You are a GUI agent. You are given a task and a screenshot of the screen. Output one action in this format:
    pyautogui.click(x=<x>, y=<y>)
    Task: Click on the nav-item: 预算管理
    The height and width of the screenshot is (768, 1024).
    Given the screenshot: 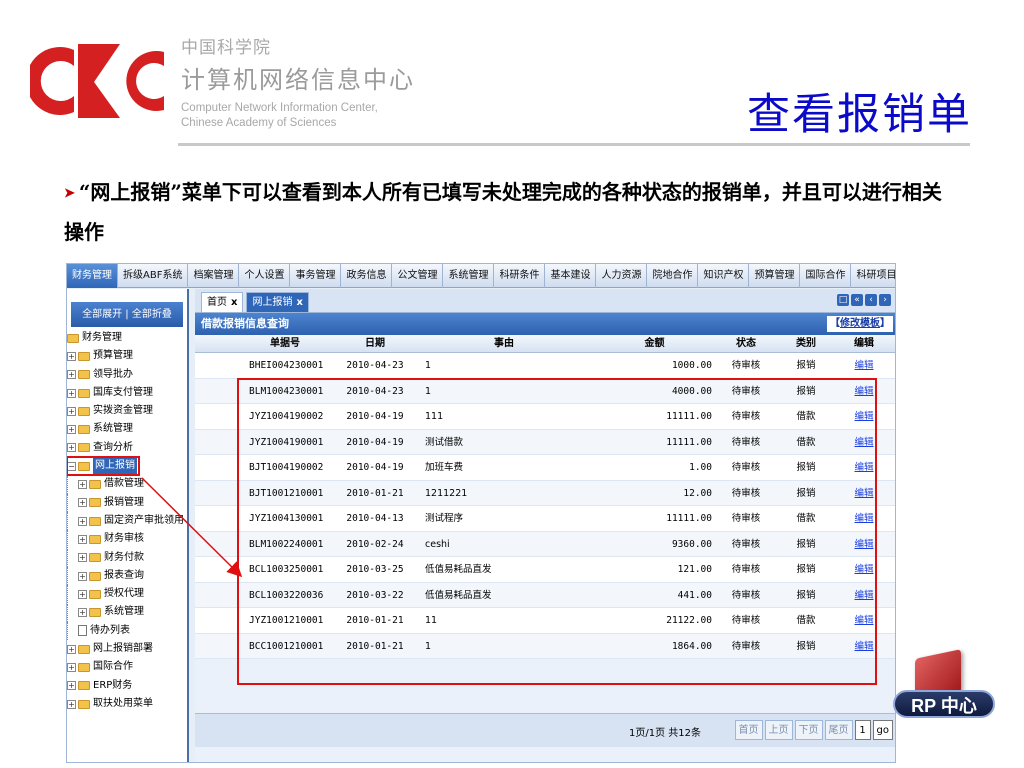 What is the action you would take?
    pyautogui.click(x=775, y=276)
    